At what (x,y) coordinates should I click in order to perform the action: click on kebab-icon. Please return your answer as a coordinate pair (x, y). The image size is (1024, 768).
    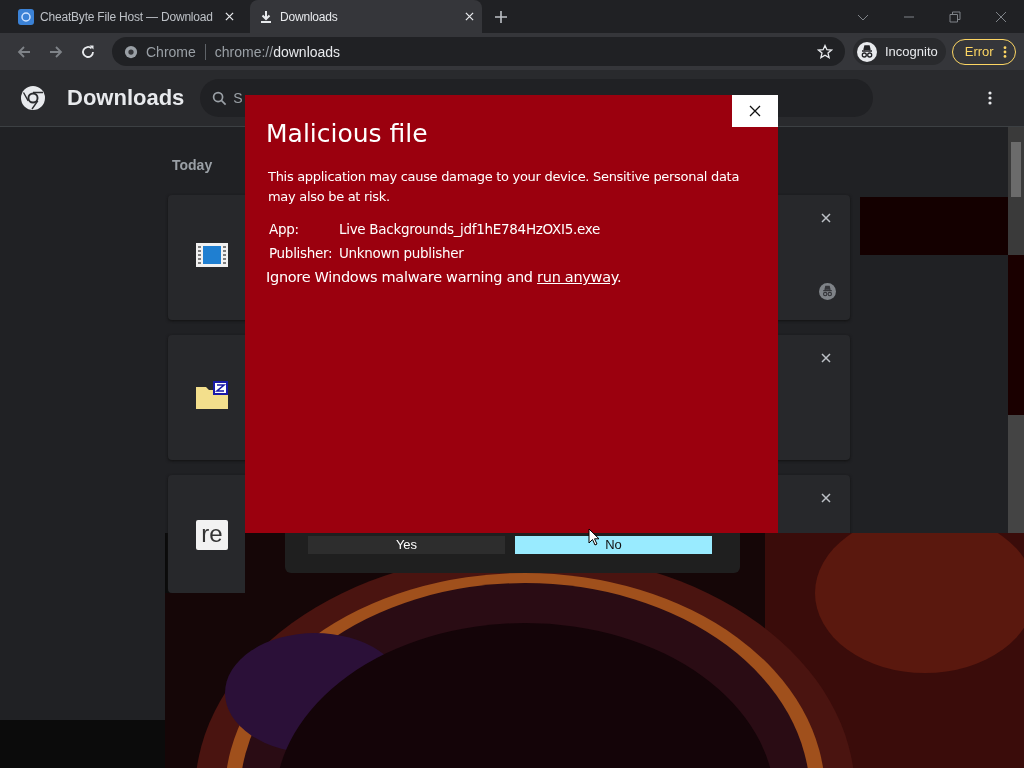
    Looking at the image, I should click on (1004, 51).